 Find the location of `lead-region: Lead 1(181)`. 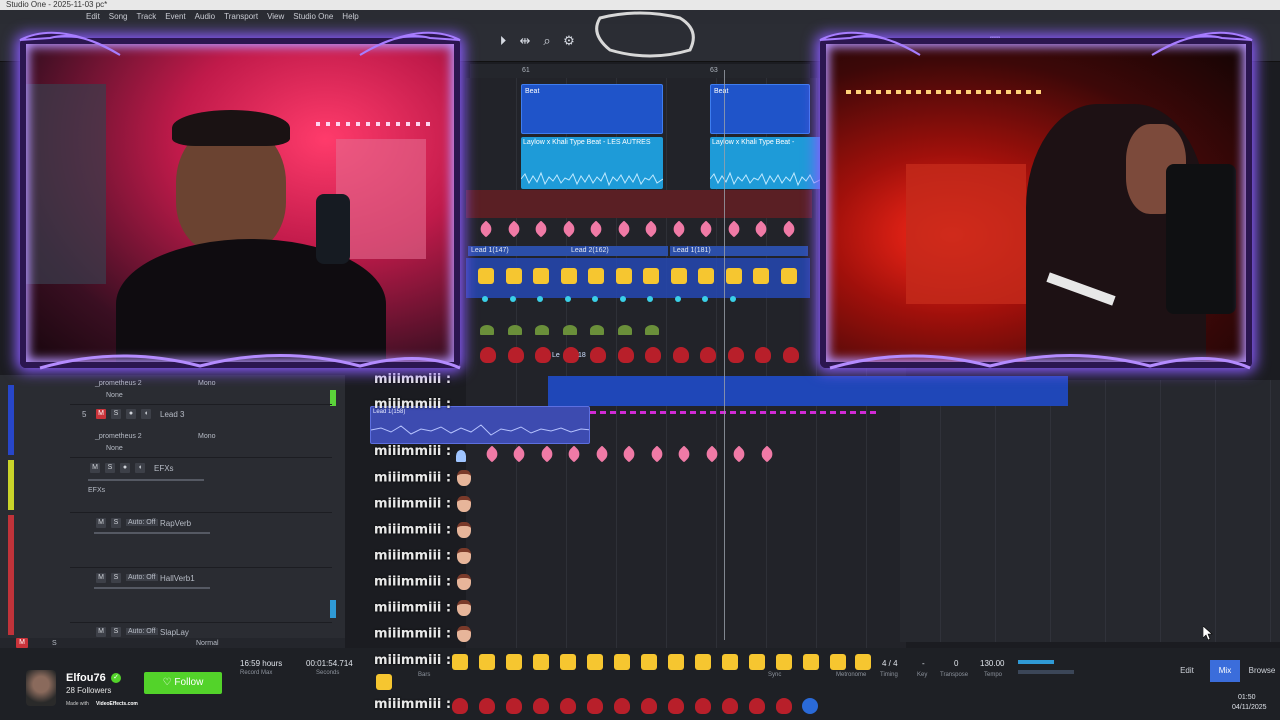

lead-region: Lead 1(181) is located at coordinates (739, 251).